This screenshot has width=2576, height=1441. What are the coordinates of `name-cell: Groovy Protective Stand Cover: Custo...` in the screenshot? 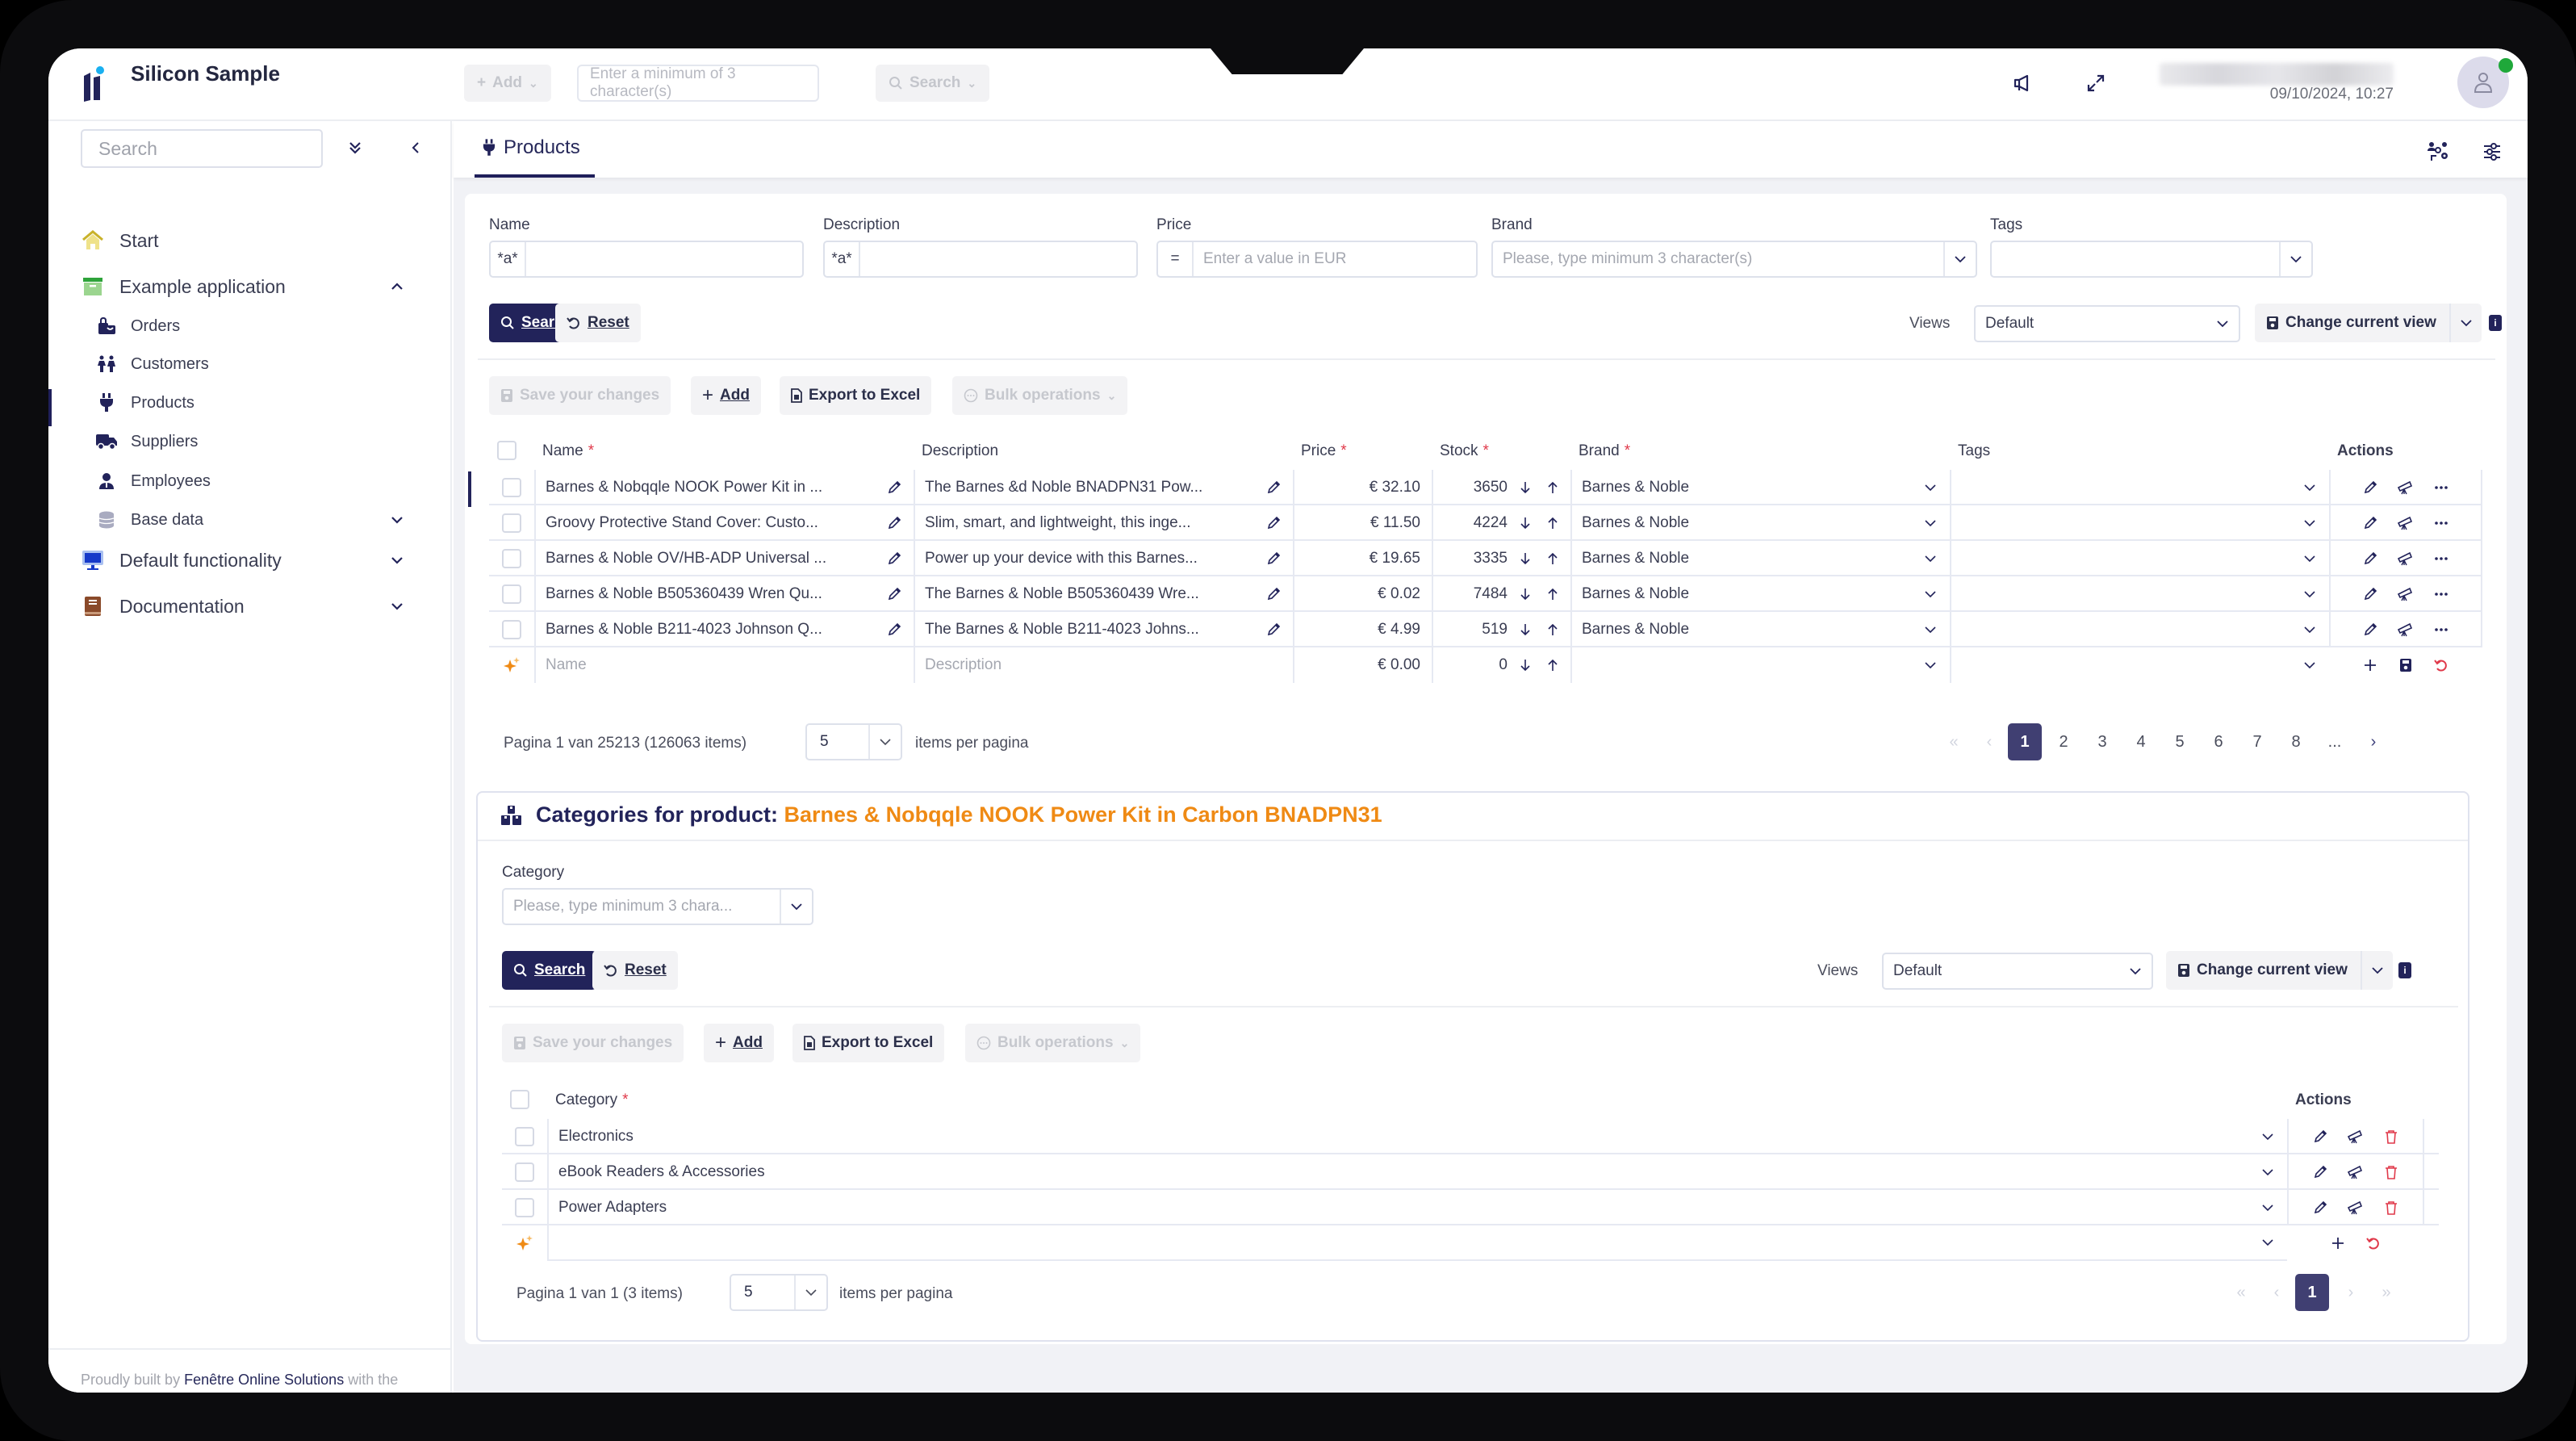 It's located at (724, 523).